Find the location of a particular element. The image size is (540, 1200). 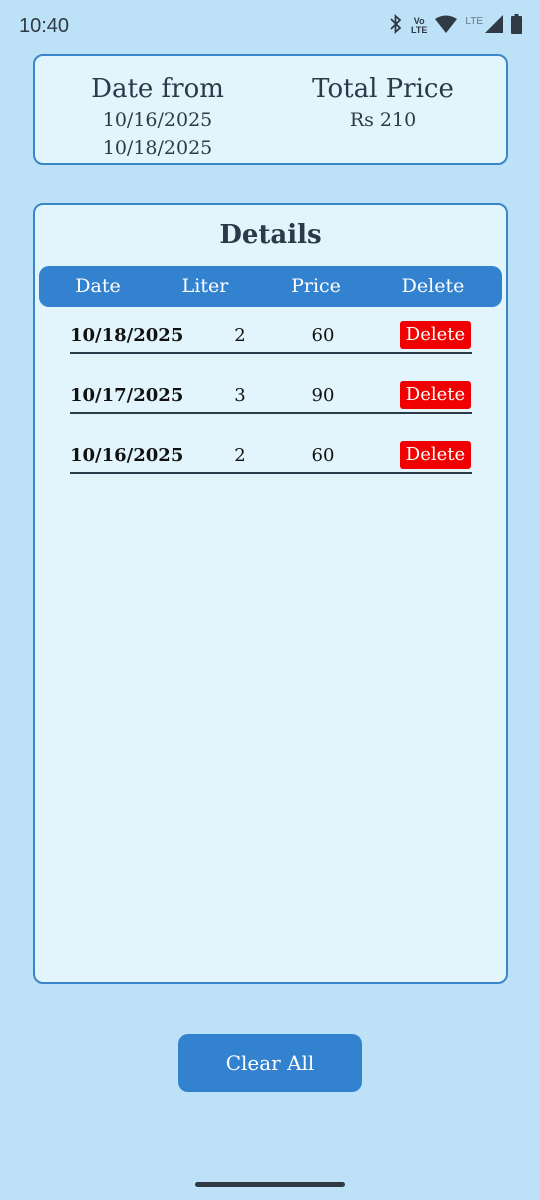

table-header: Date Liter Price Delete is located at coordinates (270, 286).